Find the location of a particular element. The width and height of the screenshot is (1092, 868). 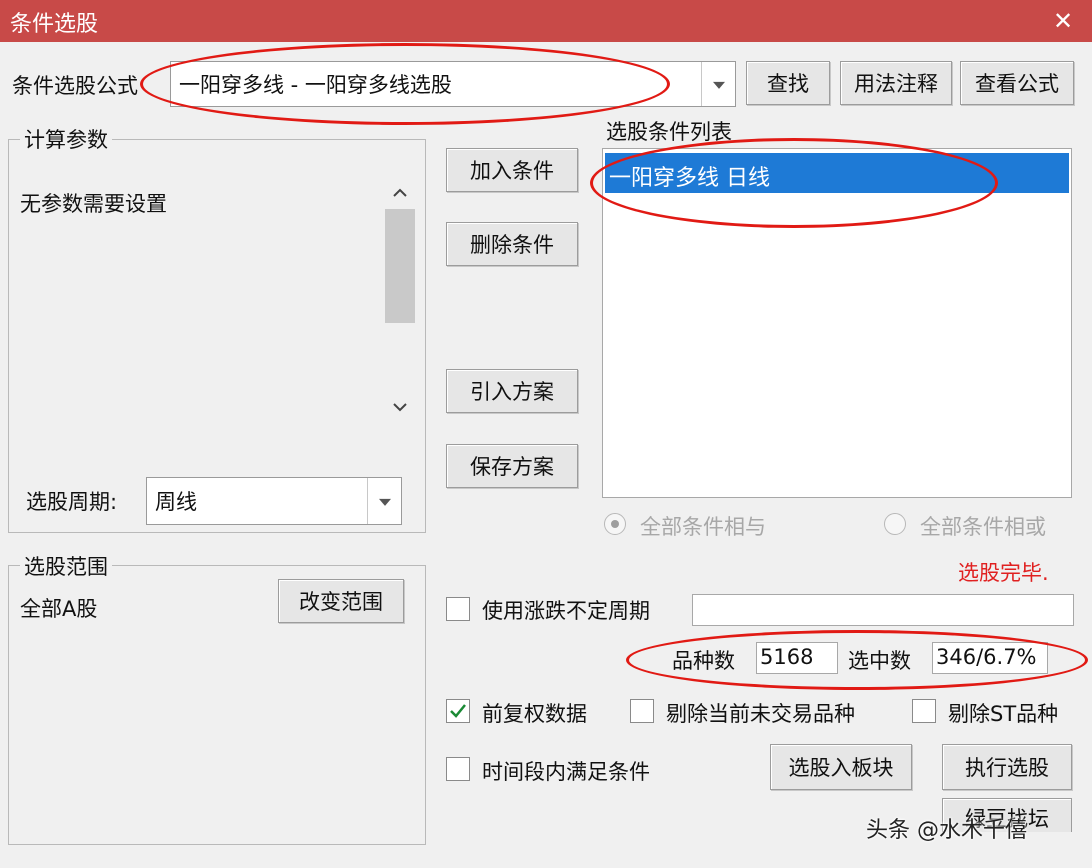

params-scrollbar is located at coordinates (400, 299).